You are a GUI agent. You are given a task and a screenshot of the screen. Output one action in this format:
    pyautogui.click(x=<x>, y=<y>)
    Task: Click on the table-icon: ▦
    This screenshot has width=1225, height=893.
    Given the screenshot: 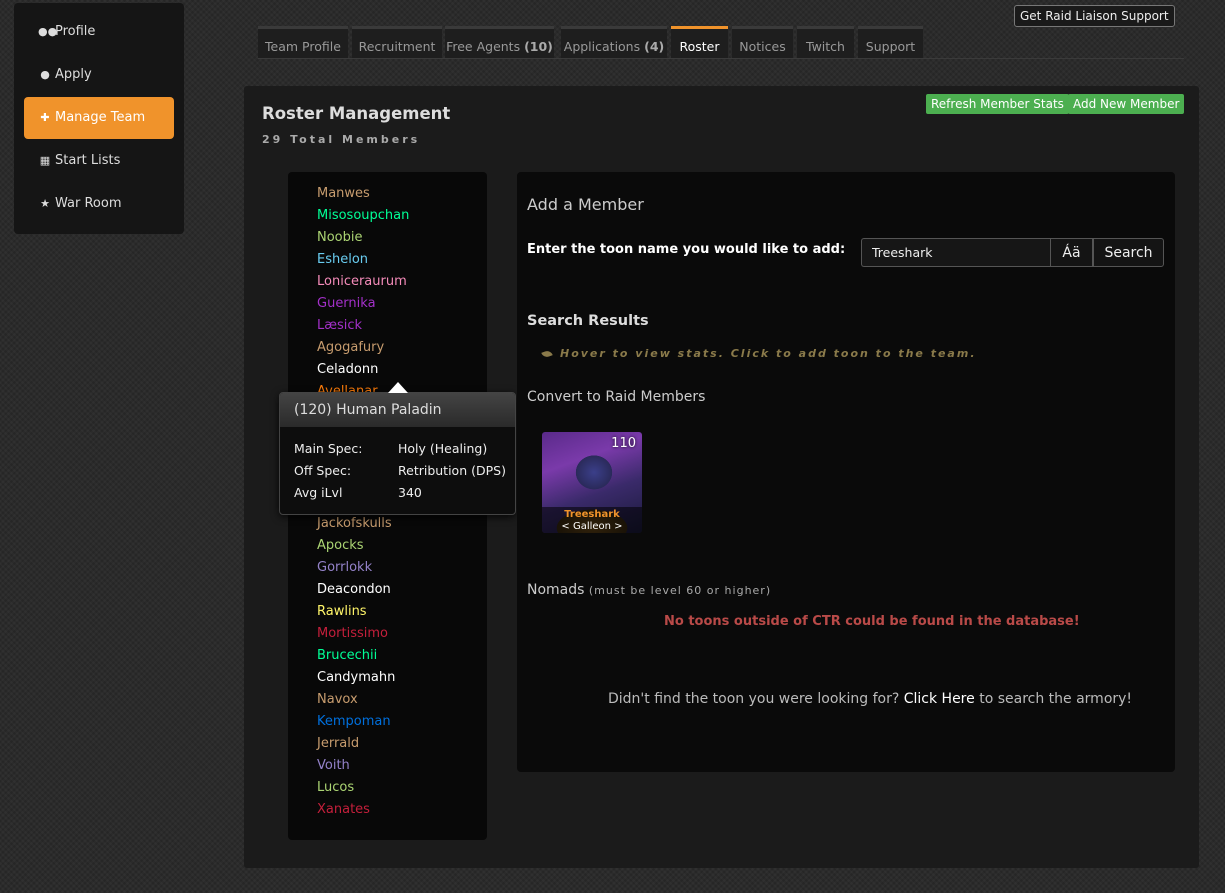 What is the action you would take?
    pyautogui.click(x=45, y=160)
    